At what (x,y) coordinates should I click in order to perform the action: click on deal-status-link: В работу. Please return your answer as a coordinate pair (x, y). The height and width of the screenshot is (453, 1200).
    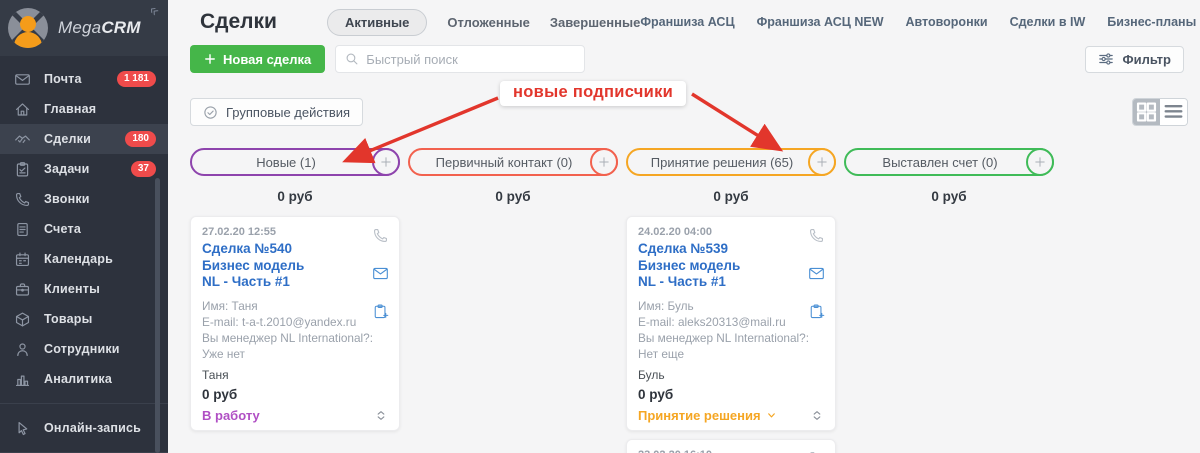
    Looking at the image, I should click on (231, 415).